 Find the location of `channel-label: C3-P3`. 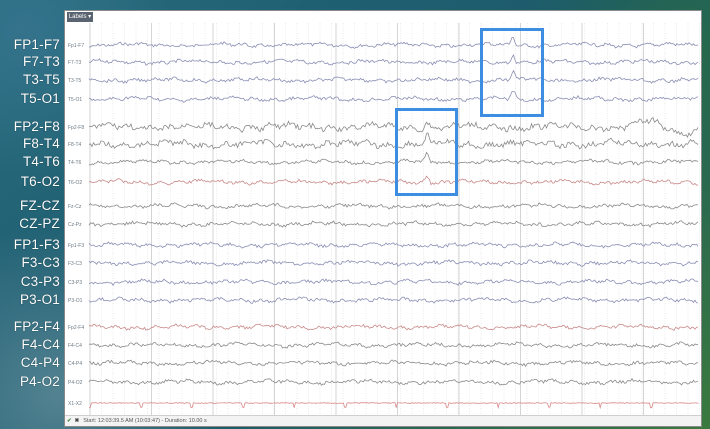

channel-label: C3-P3 is located at coordinates (40, 281).